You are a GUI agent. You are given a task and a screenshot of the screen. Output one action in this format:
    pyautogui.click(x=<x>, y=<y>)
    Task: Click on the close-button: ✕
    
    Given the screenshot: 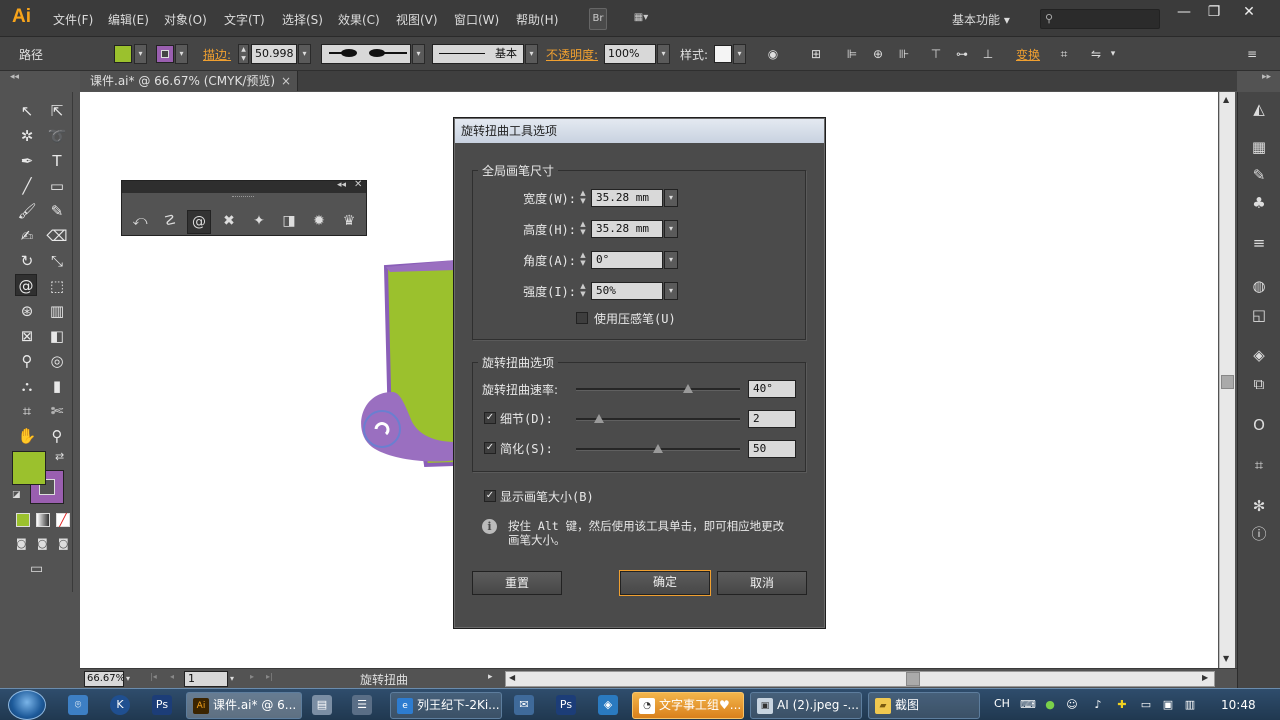 What is the action you would take?
    pyautogui.click(x=1249, y=13)
    